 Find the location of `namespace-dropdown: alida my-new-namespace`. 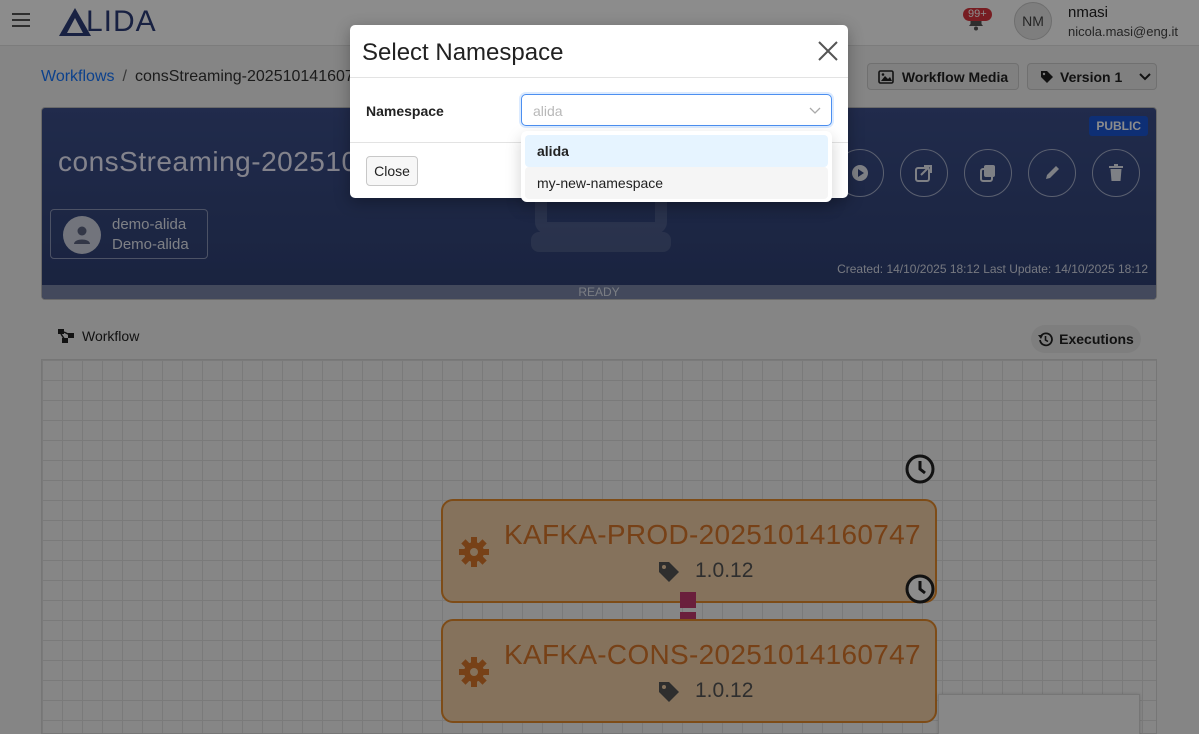

namespace-dropdown: alida my-new-namespace is located at coordinates (676, 166).